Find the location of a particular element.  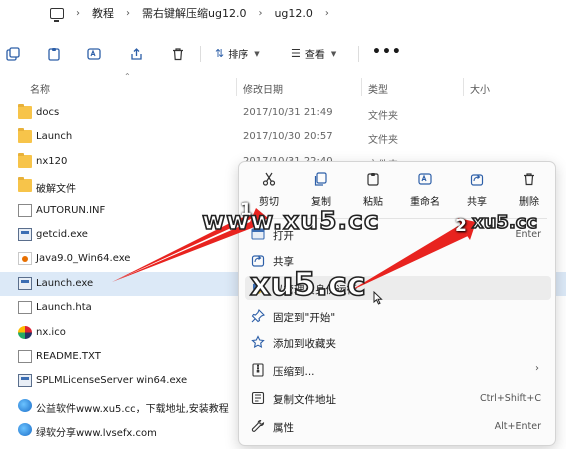

copy-button: 复制 is located at coordinates (321, 190).